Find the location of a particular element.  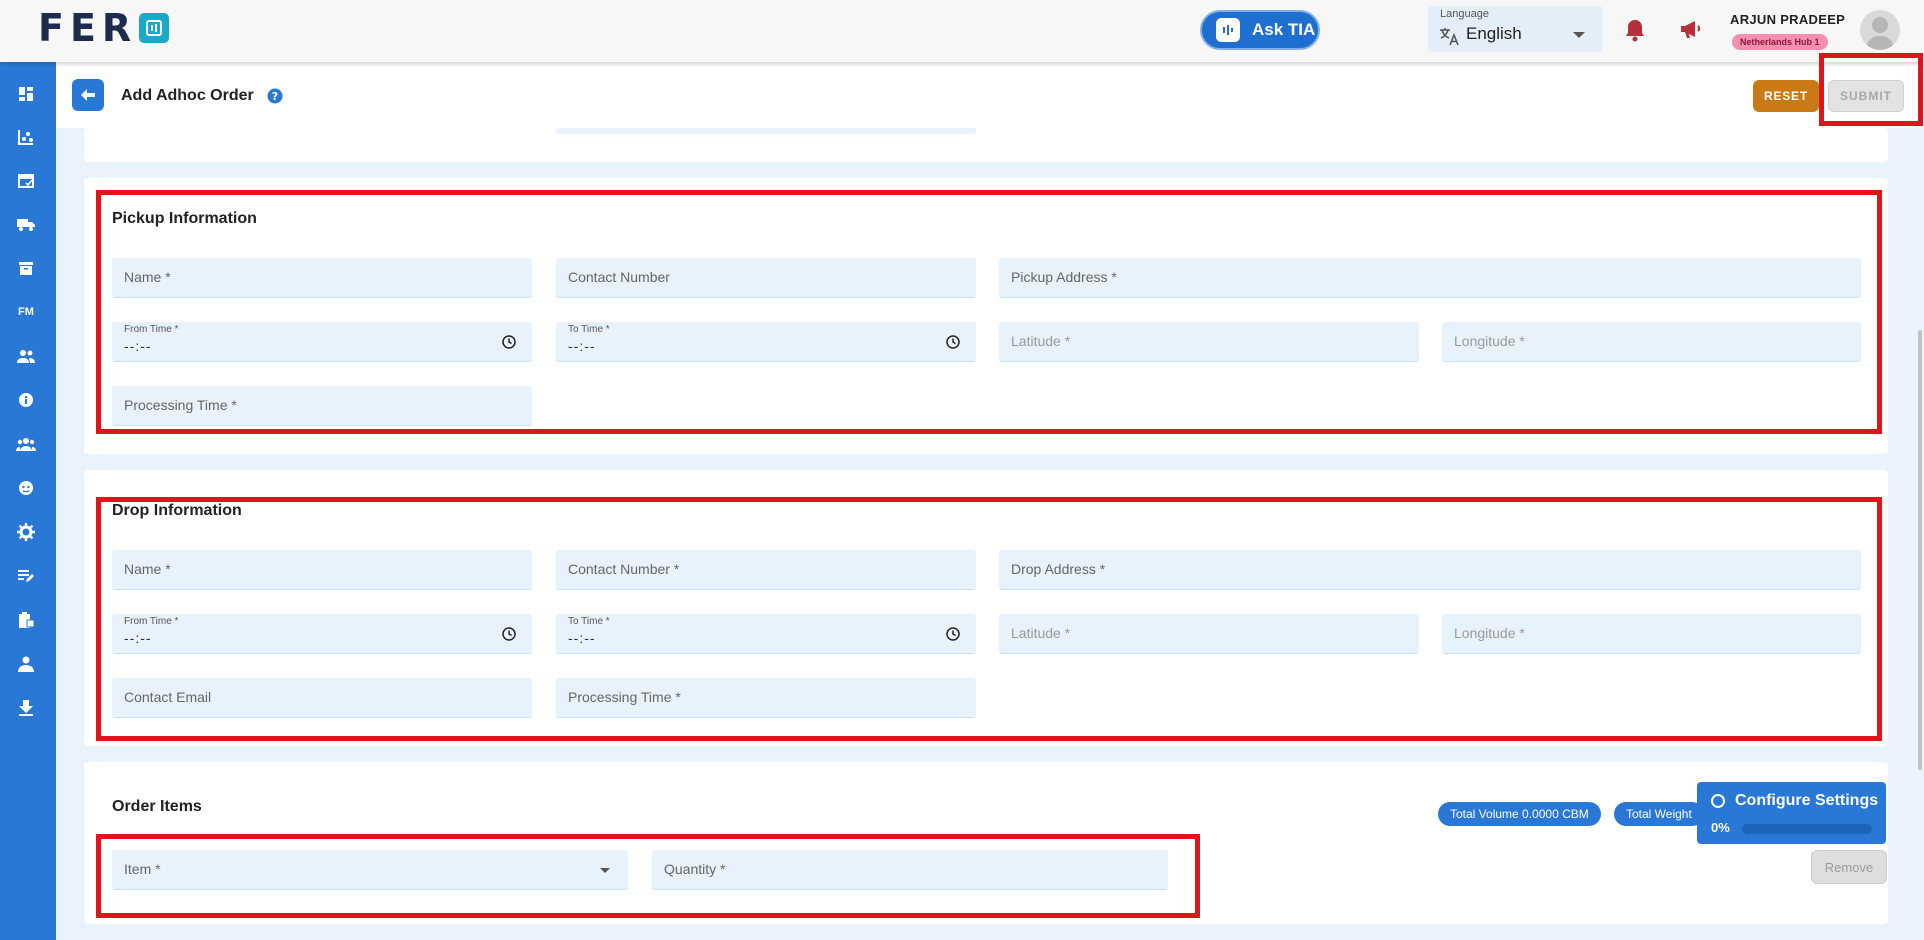

scrollbar-thumb is located at coordinates (1920, 550).